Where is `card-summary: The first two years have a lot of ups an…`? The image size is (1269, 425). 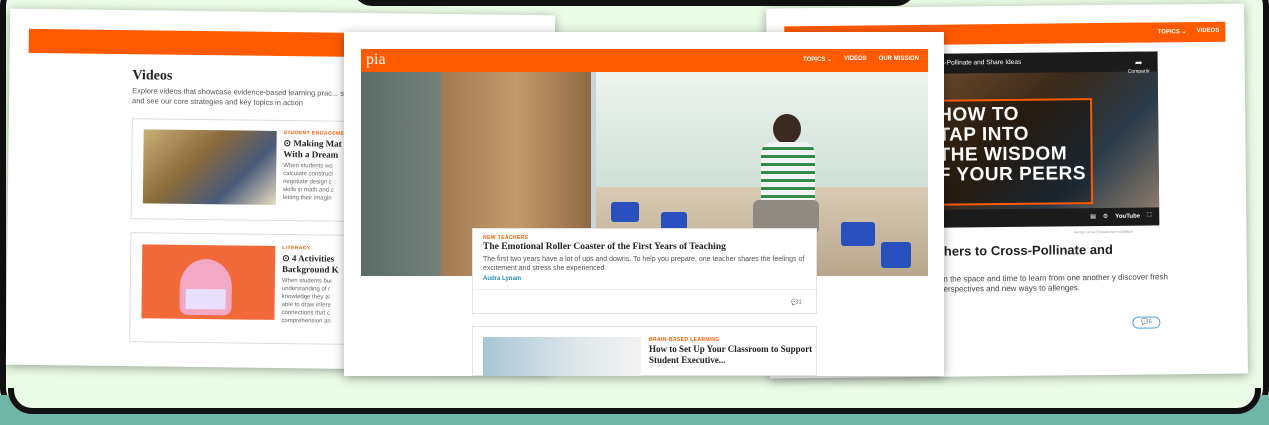
card-summary: The first two years have a lot of ups an… is located at coordinates (644, 264).